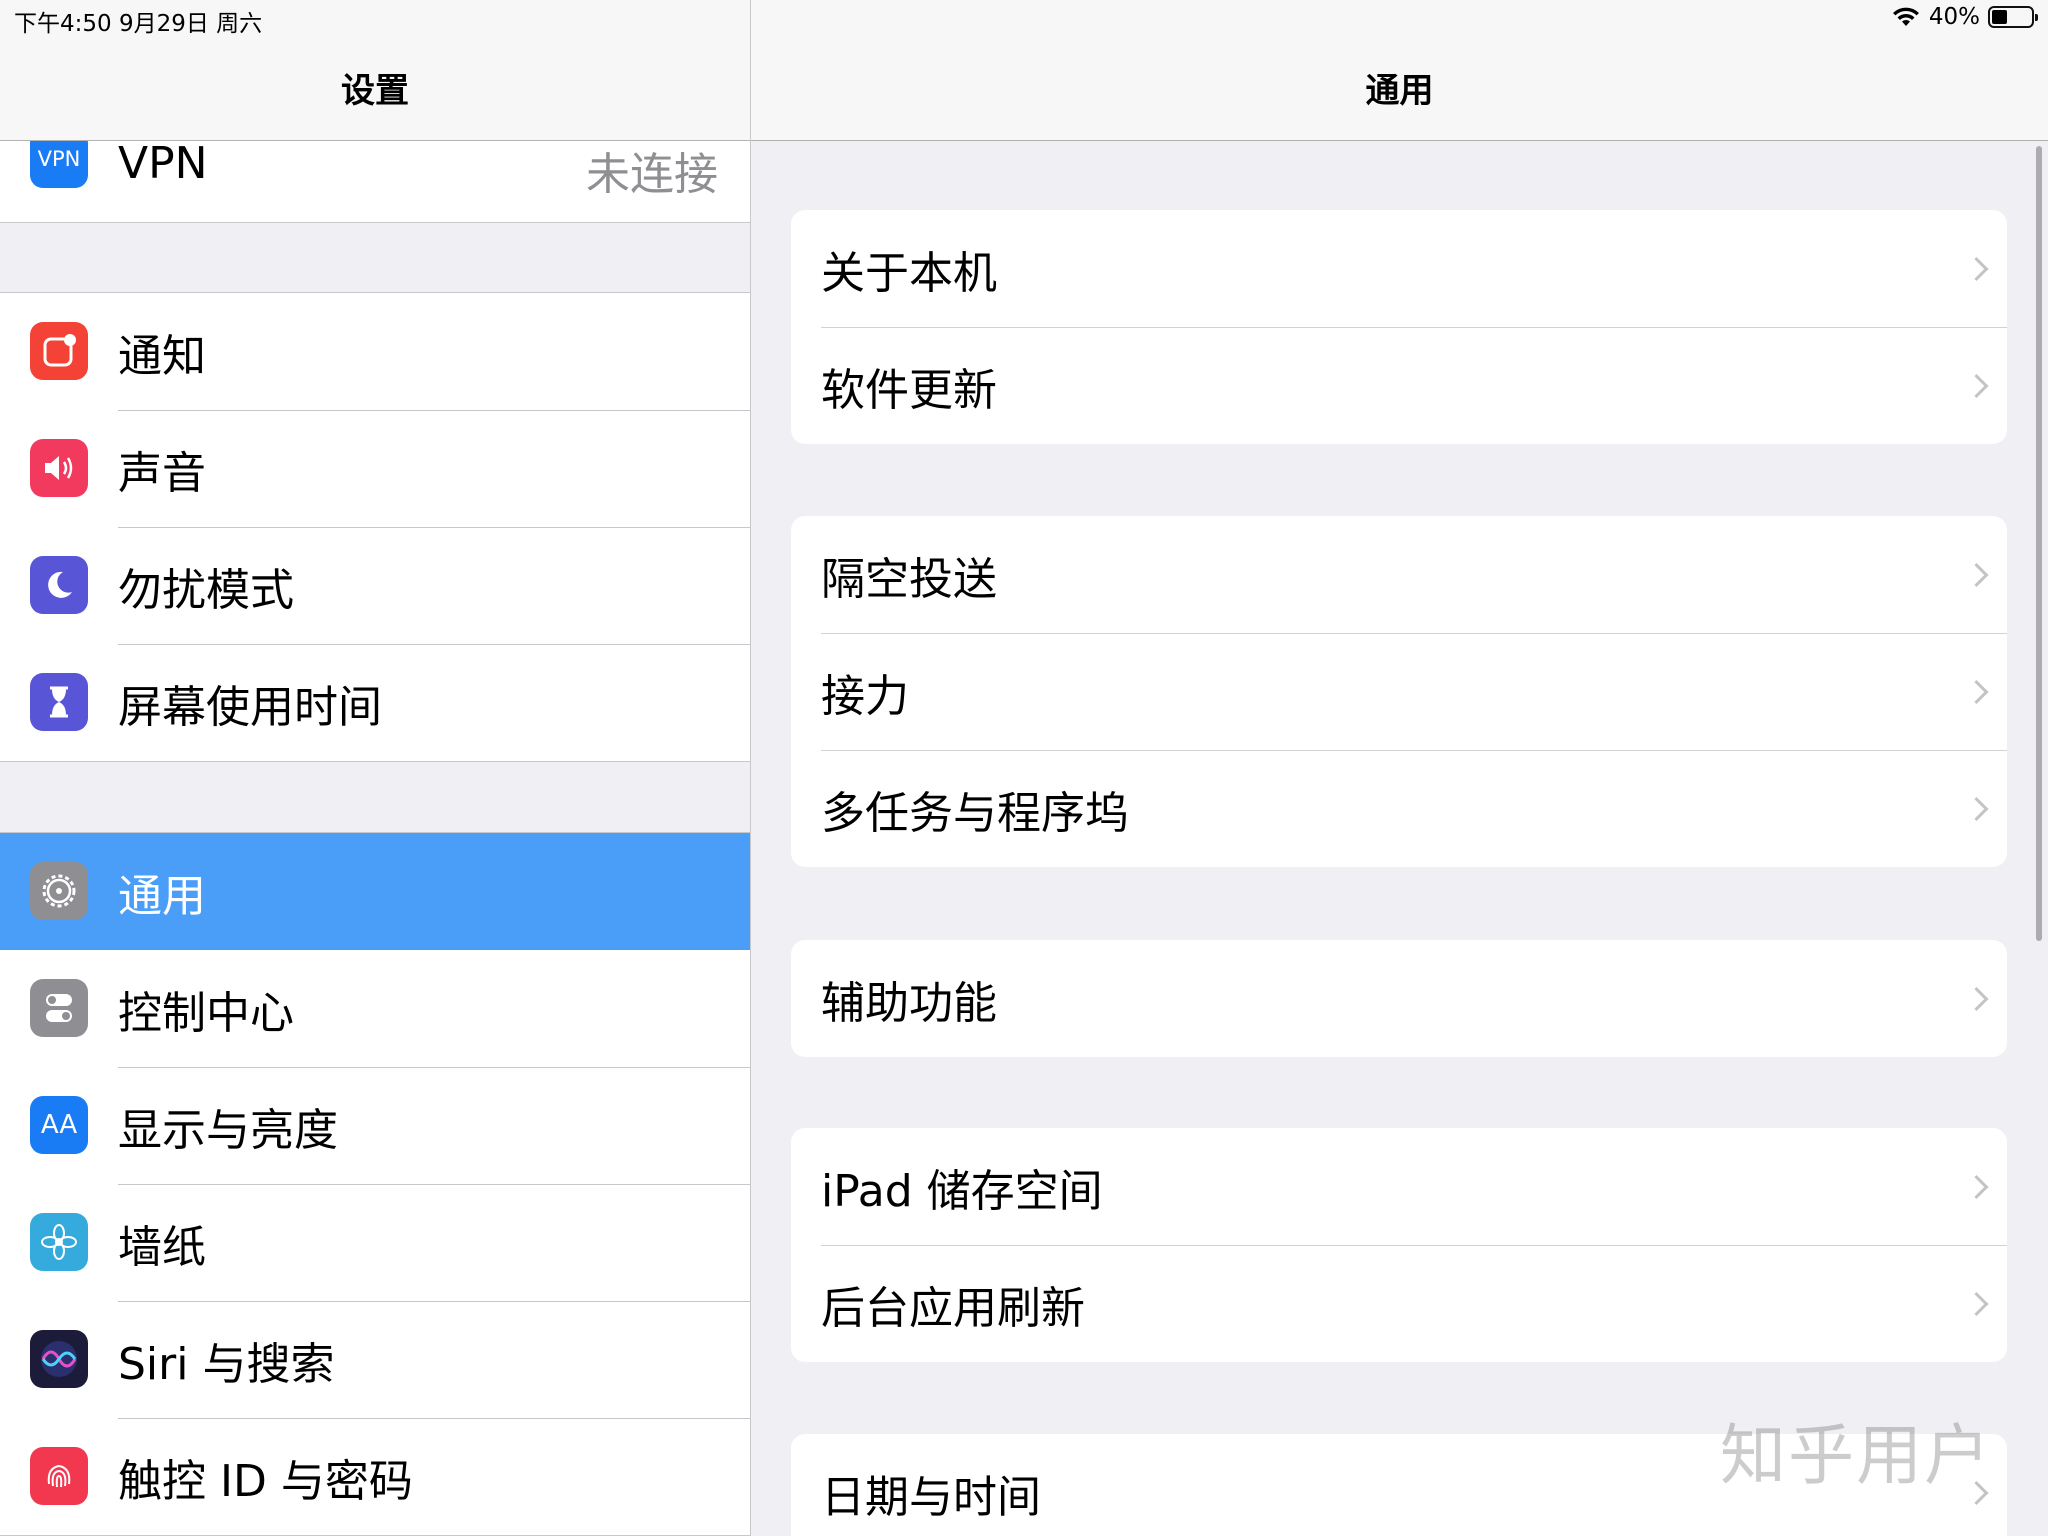 This screenshot has width=2048, height=1536. I want to click on sidebar-item-label: 声音, so click(162, 473).